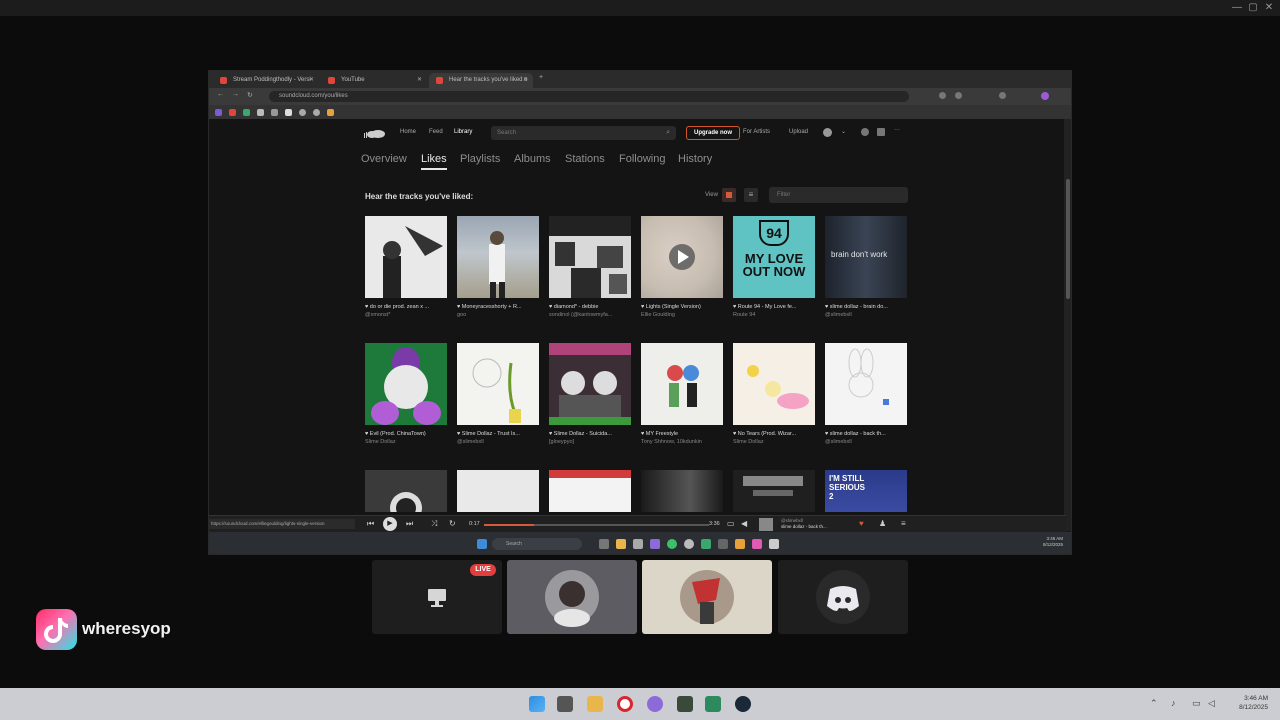  Describe the element at coordinates (288, 112) in the screenshot. I see `x-icon` at that location.